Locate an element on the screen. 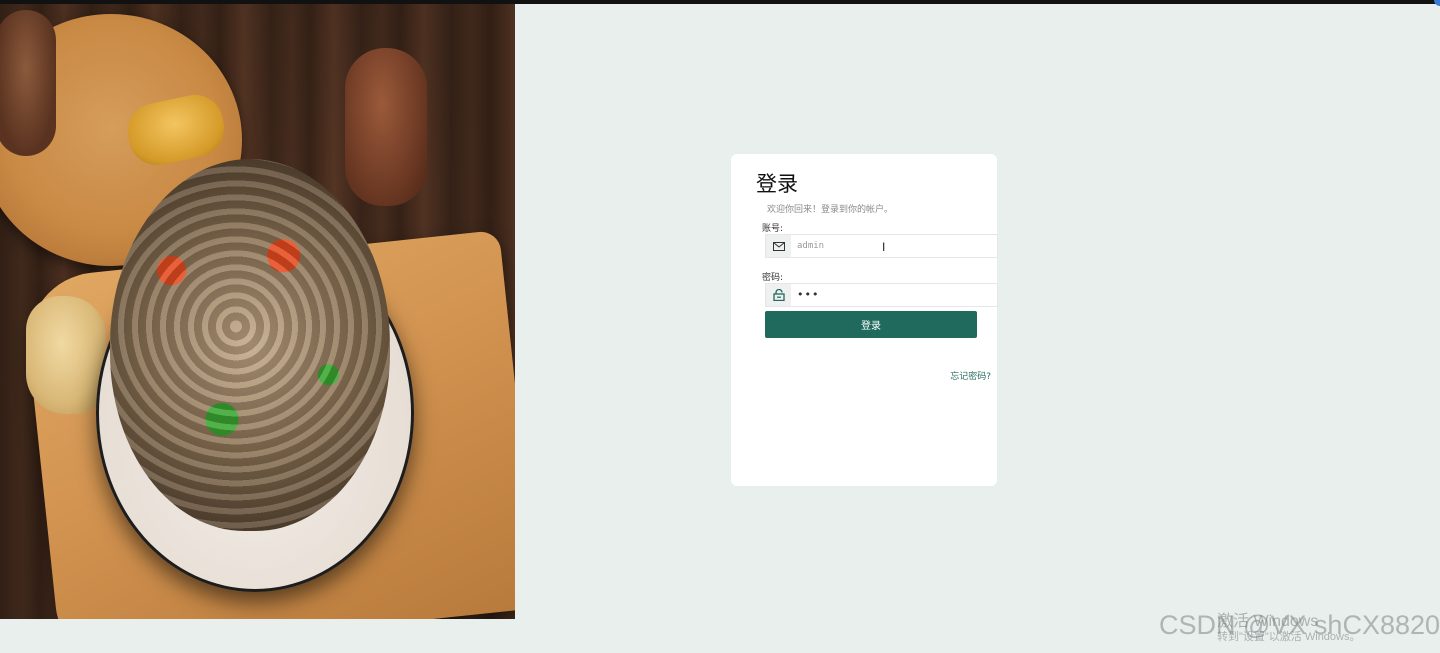 The width and height of the screenshot is (1440, 653). account-label: 账号: is located at coordinates (773, 229).